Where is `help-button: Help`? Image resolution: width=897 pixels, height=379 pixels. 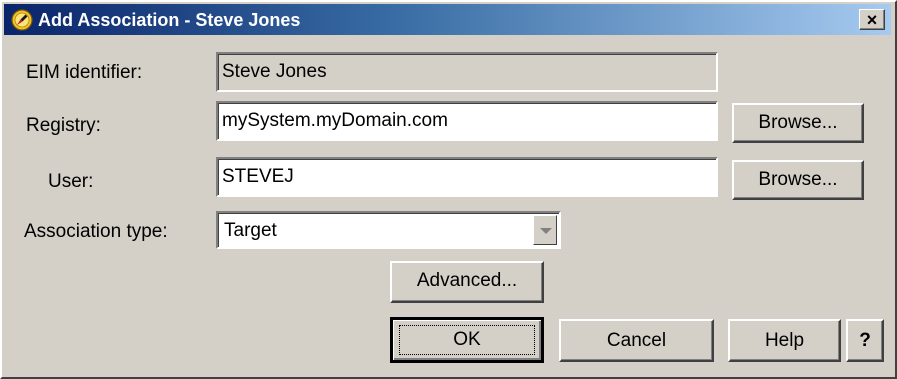
help-button: Help is located at coordinates (784, 340).